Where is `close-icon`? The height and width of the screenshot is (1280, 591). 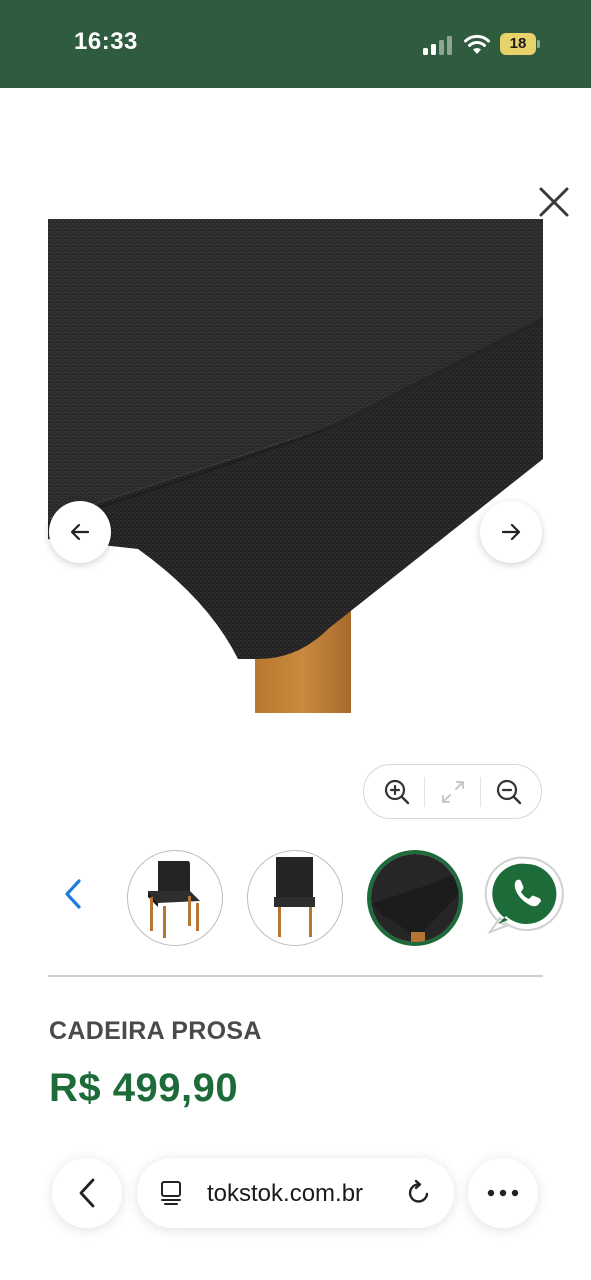 close-icon is located at coordinates (554, 202).